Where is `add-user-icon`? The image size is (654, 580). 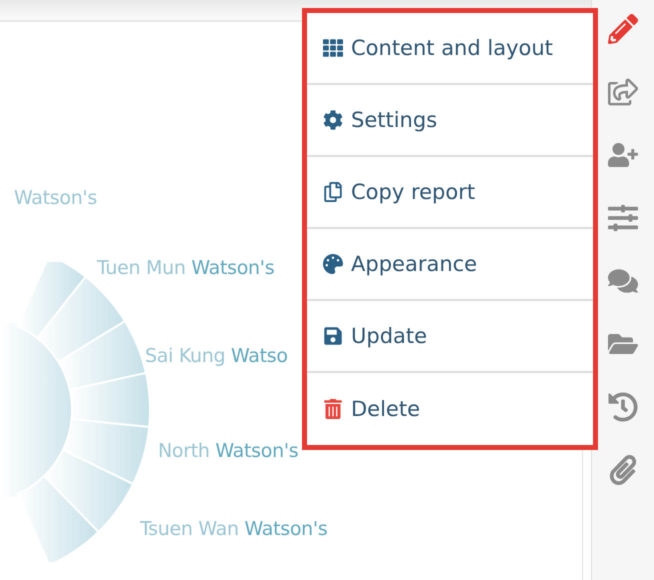
add-user-icon is located at coordinates (623, 155).